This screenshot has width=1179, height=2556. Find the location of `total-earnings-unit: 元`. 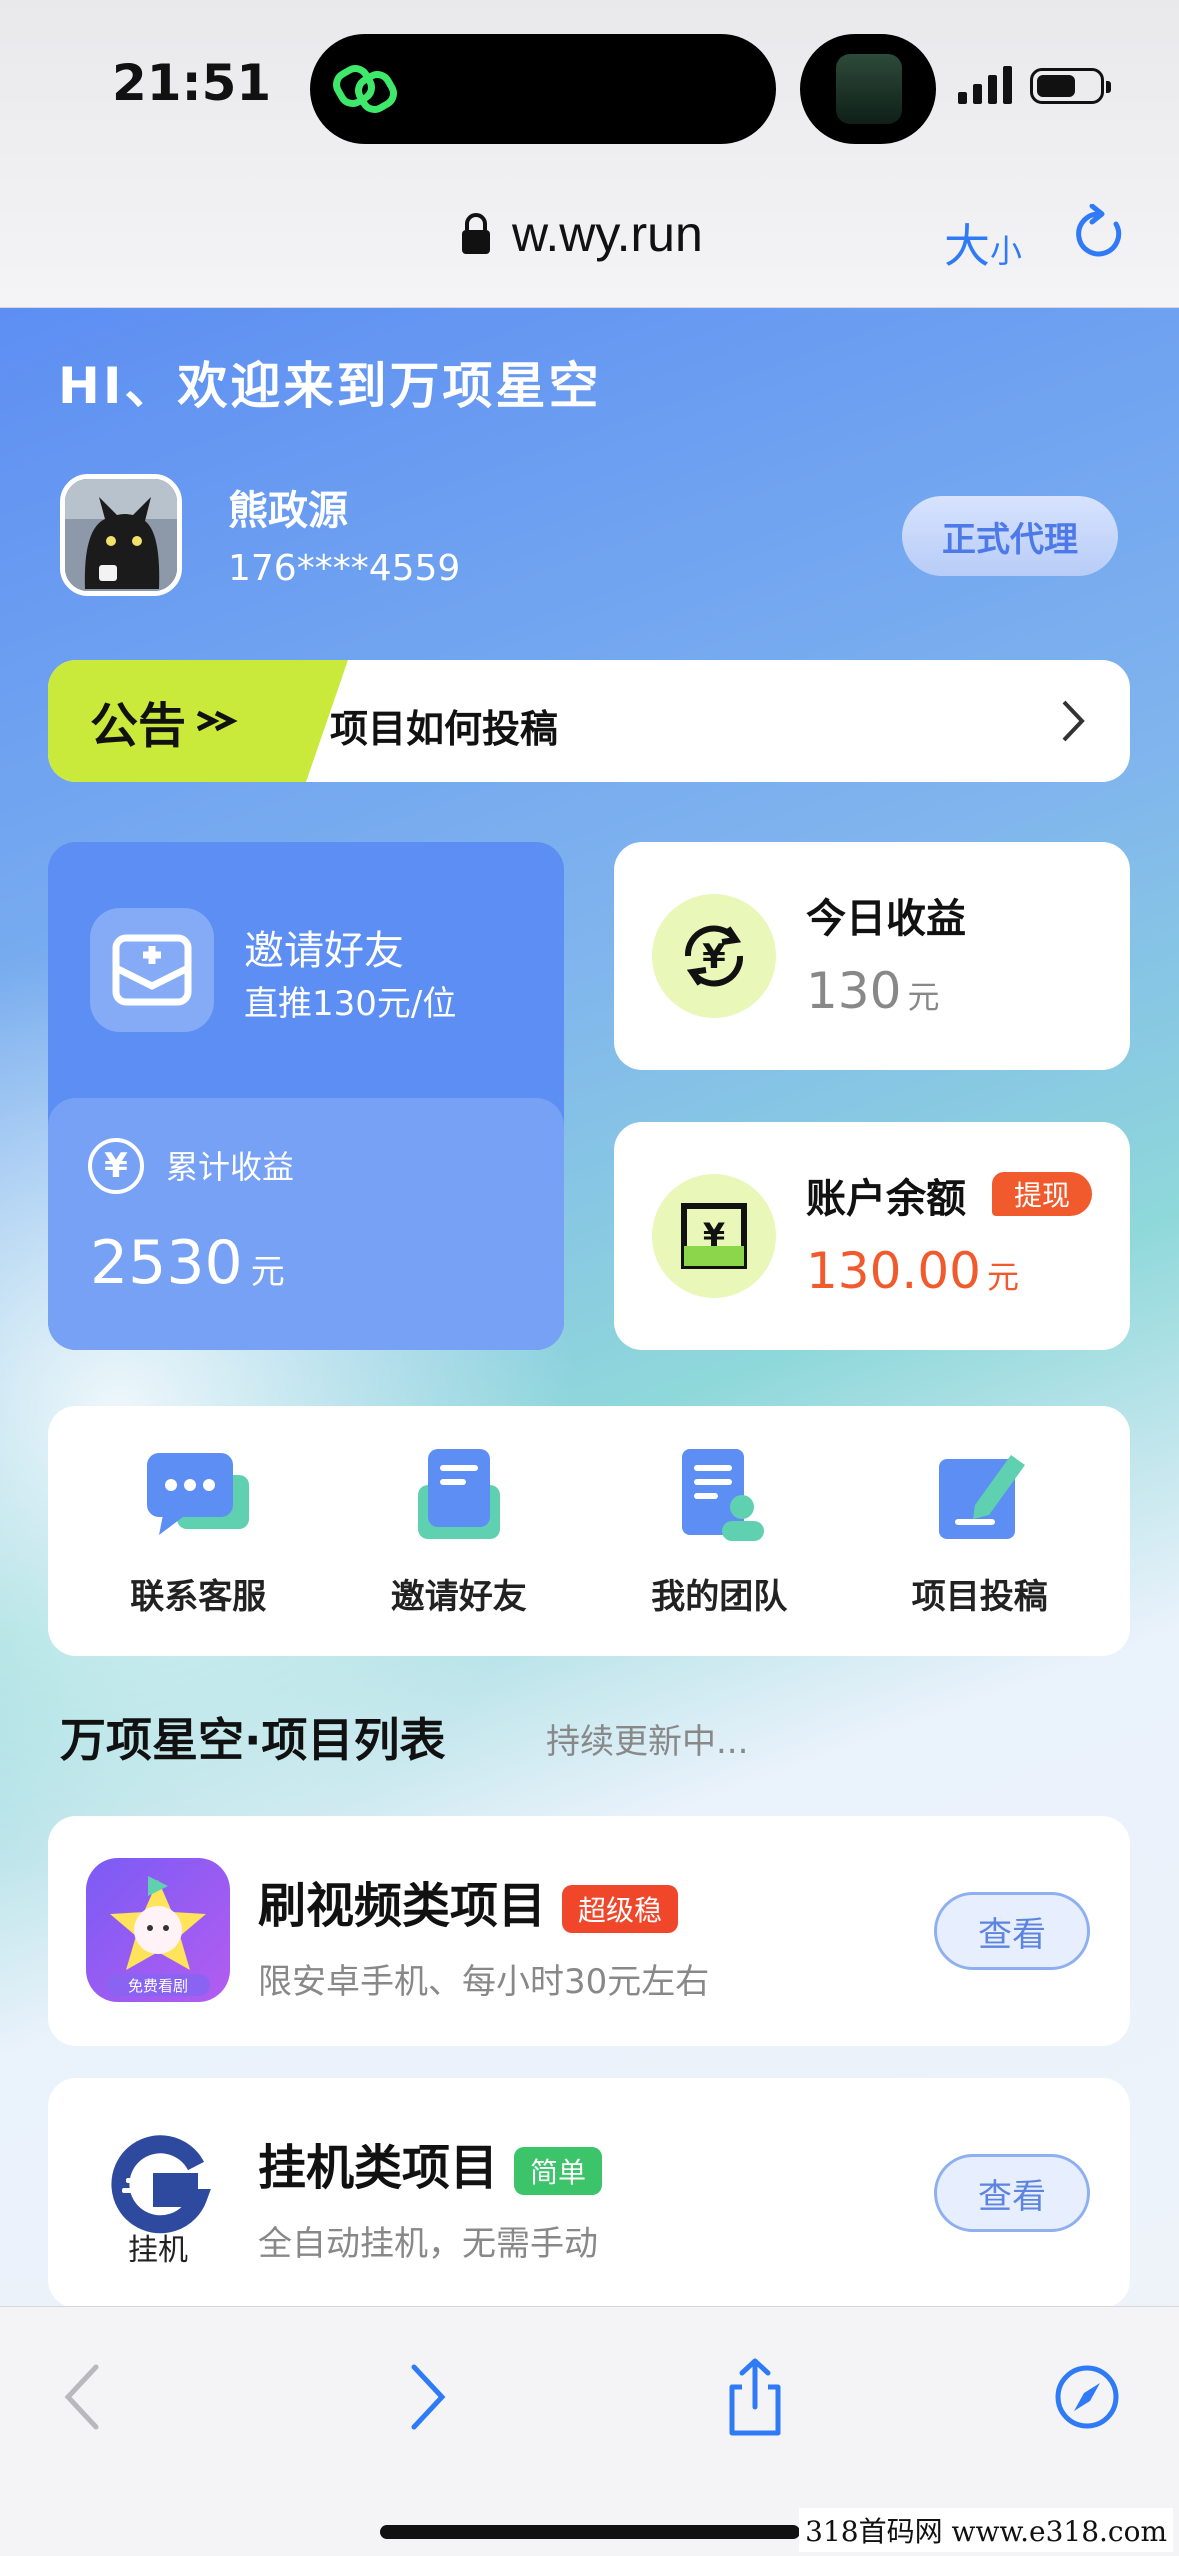

total-earnings-unit: 元 is located at coordinates (267, 1272).